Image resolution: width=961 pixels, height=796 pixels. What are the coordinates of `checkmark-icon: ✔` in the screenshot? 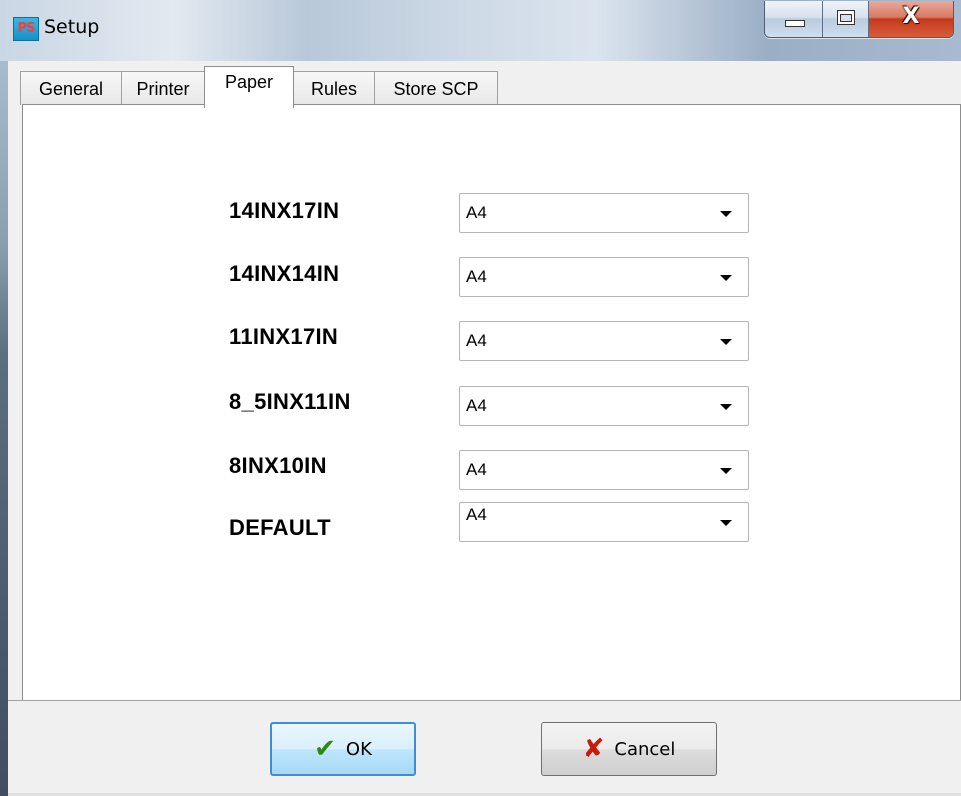 It's located at (325, 749).